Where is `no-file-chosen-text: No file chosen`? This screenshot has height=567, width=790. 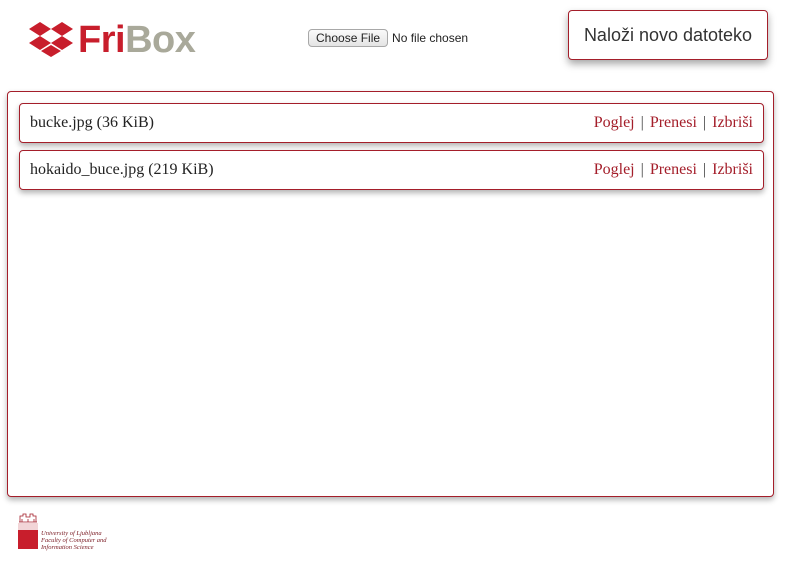 no-file-chosen-text: No file chosen is located at coordinates (430, 38).